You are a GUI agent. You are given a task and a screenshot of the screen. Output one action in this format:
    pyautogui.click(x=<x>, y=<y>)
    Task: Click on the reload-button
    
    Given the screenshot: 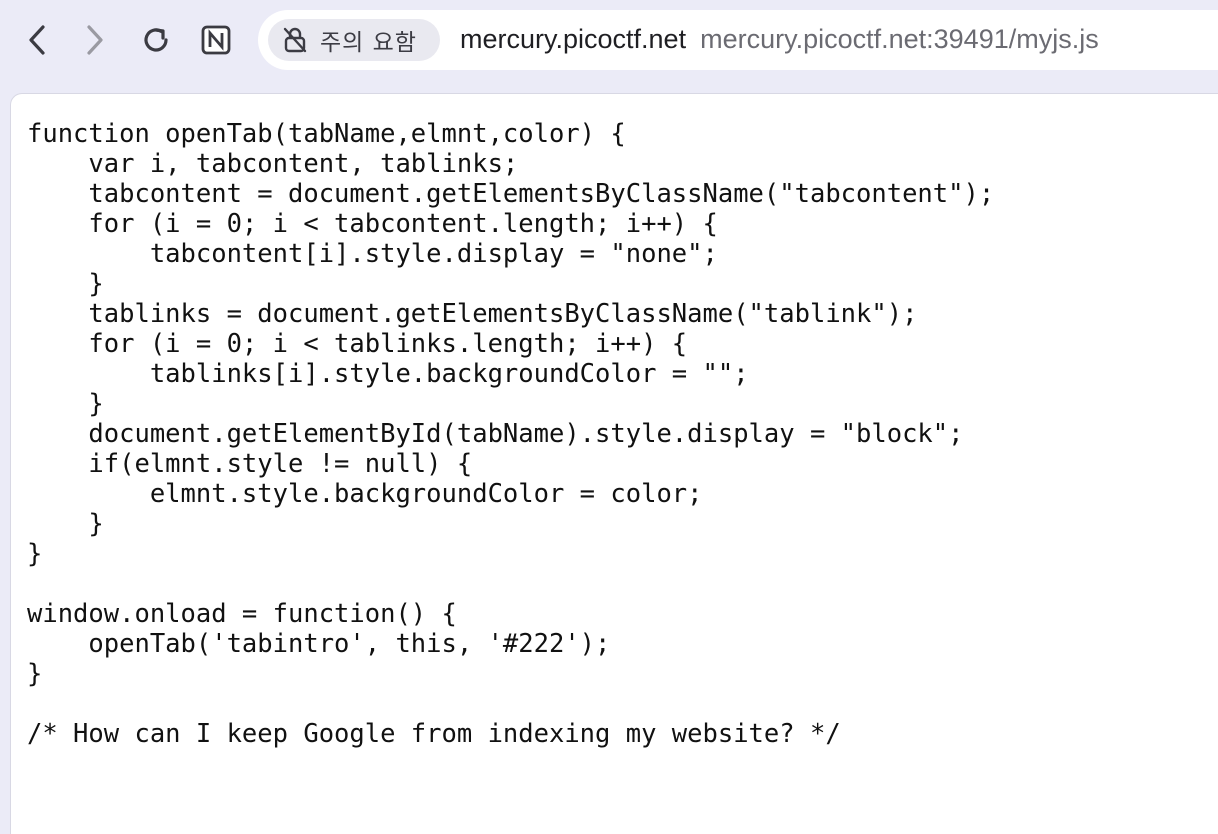 What is the action you would take?
    pyautogui.click(x=156, y=40)
    